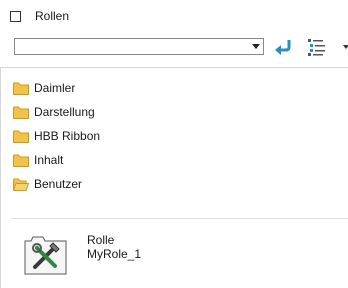 Image resolution: width=348 pixels, height=288 pixels. What do you see at coordinates (52, 16) in the screenshot?
I see `rollen-title: Rollen` at bounding box center [52, 16].